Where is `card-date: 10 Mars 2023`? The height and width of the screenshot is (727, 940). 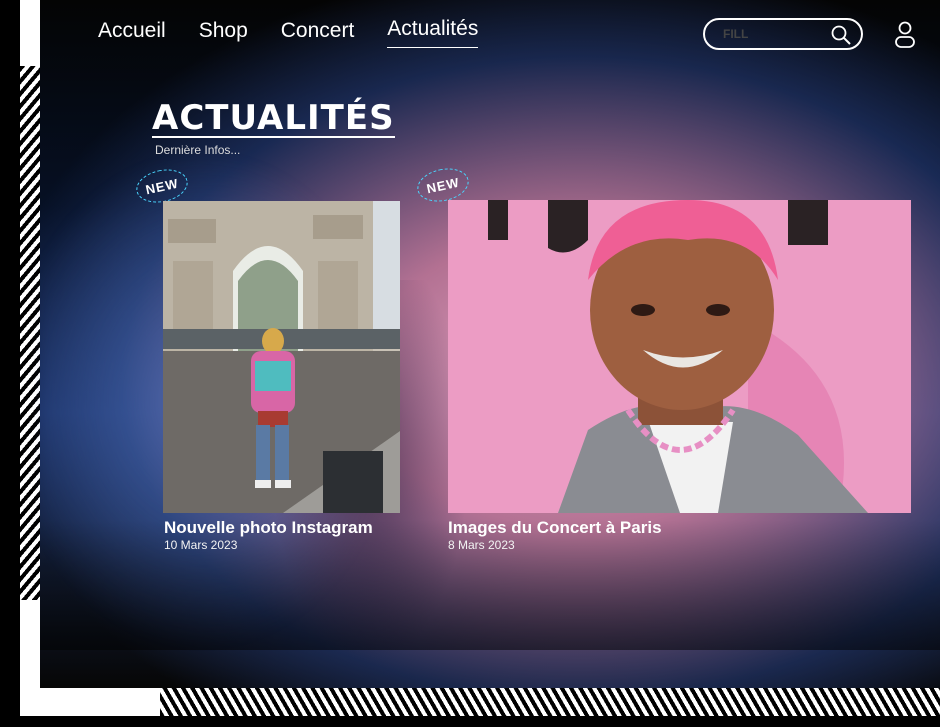
card-date: 10 Mars 2023 is located at coordinates (201, 545).